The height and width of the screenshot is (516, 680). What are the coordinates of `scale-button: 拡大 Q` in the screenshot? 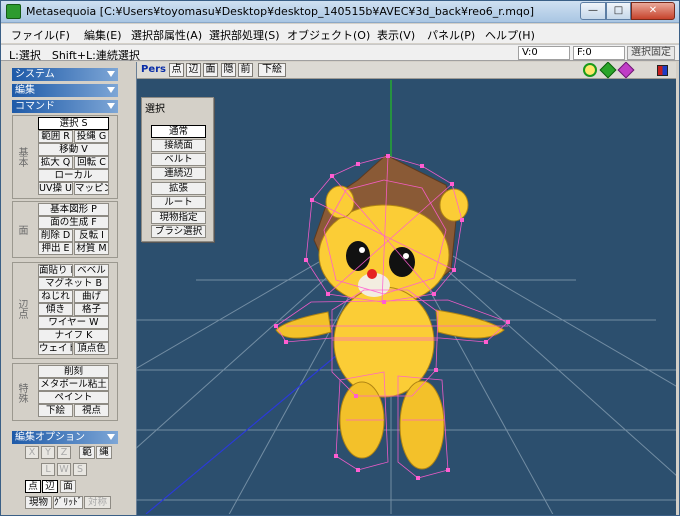 It's located at (55, 162).